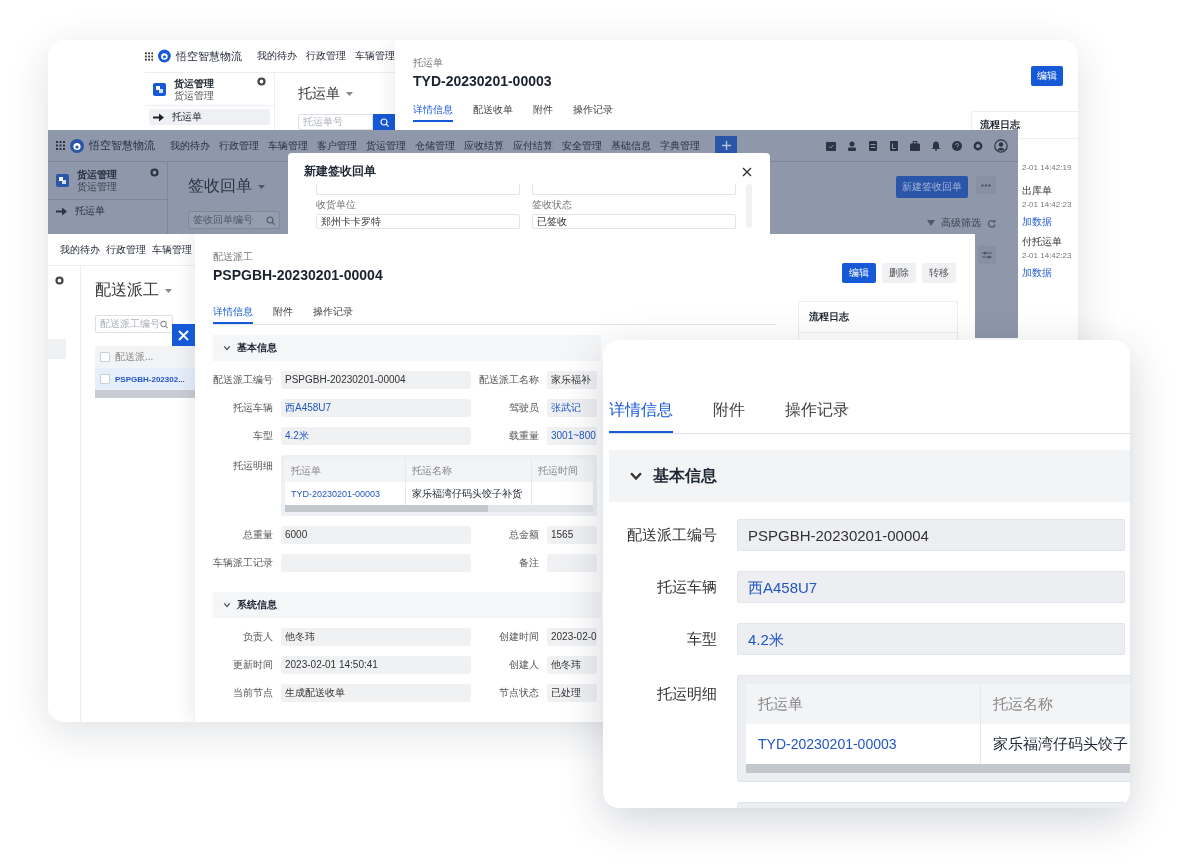 This screenshot has height=864, width=1178. Describe the element at coordinates (61, 211) in the screenshot. I see `arrow-icon` at that location.